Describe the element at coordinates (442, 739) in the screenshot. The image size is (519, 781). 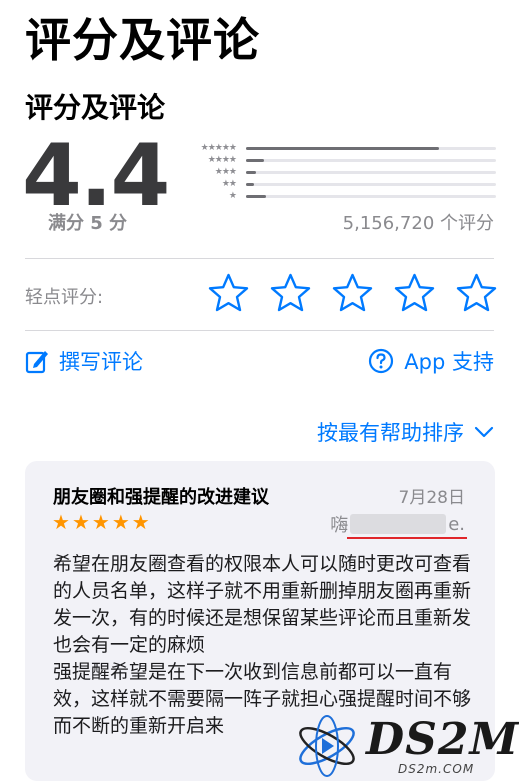
I see `watermark-text: DS2M` at that location.